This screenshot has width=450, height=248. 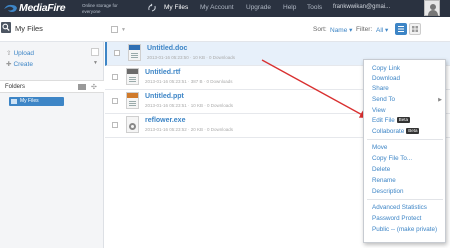 I want to click on filter-label: Filter:, so click(x=364, y=29).